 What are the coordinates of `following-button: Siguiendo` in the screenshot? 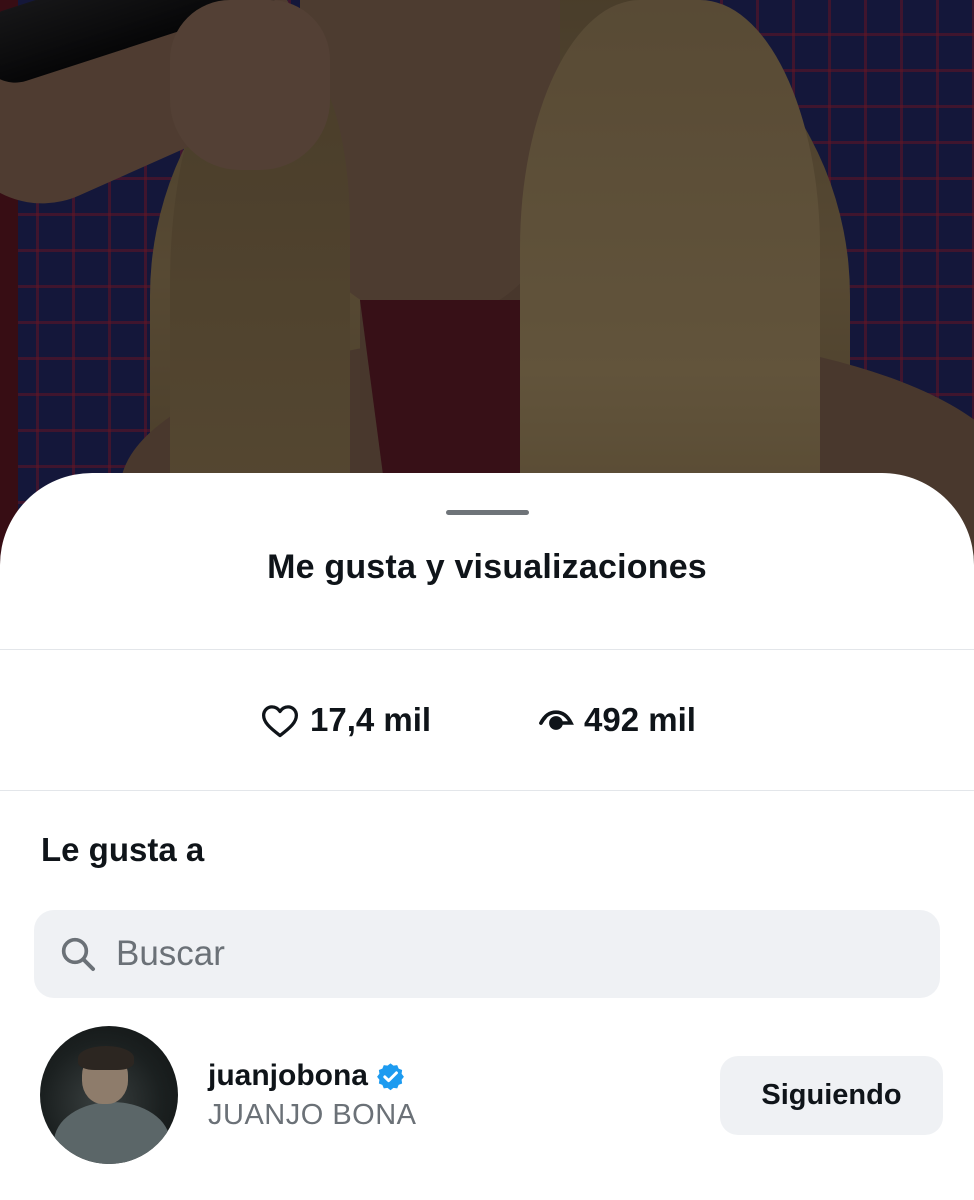 It's located at (831, 1095).